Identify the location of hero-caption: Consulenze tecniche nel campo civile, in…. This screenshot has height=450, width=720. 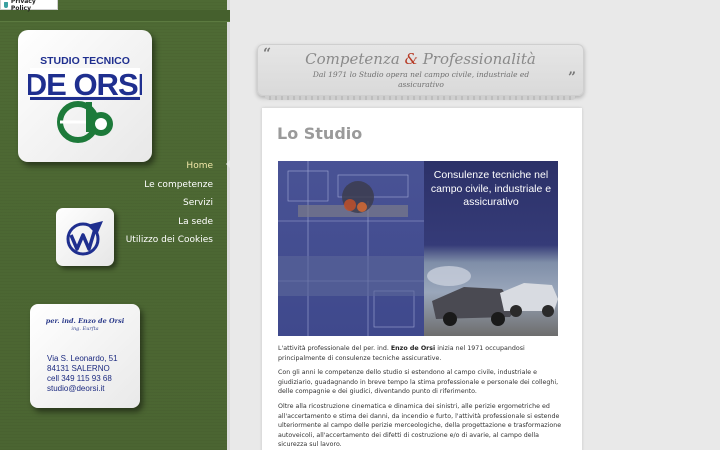
(491, 188).